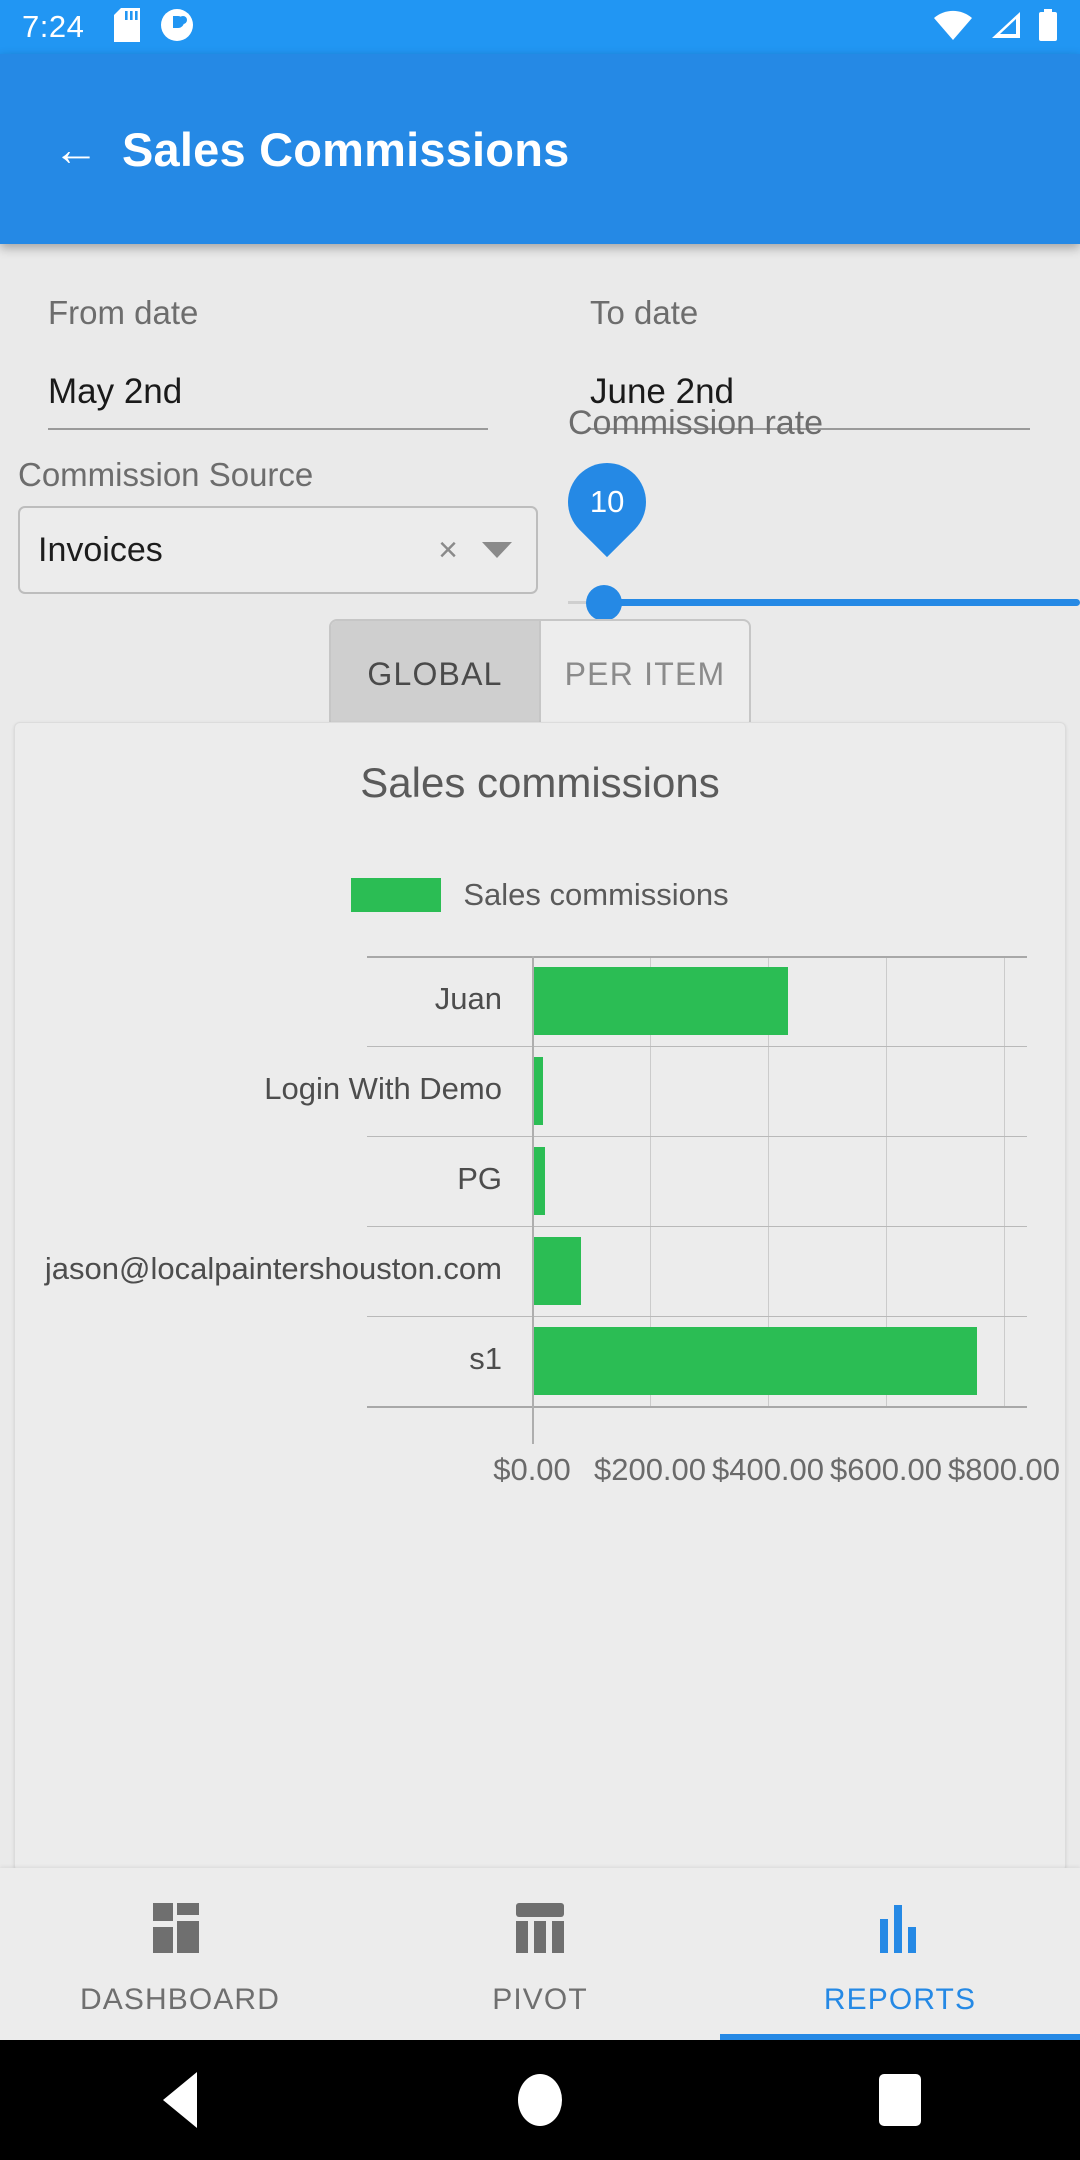  What do you see at coordinates (900, 1999) in the screenshot?
I see `nav-label-reports: REPORTS` at bounding box center [900, 1999].